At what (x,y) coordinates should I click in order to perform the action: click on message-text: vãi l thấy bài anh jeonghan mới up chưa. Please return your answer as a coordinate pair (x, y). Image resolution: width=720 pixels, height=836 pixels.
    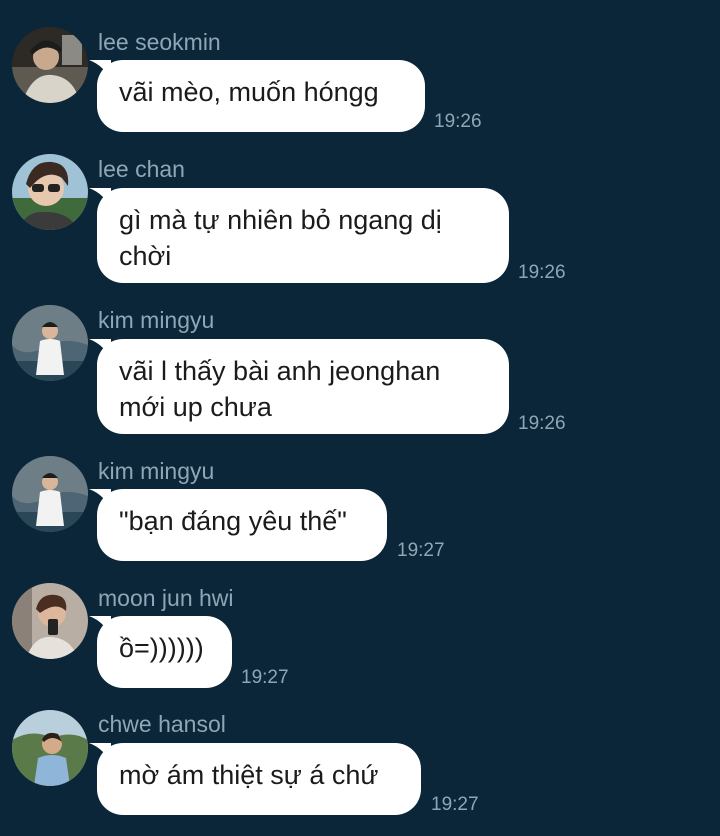
    Looking at the image, I should click on (280, 389).